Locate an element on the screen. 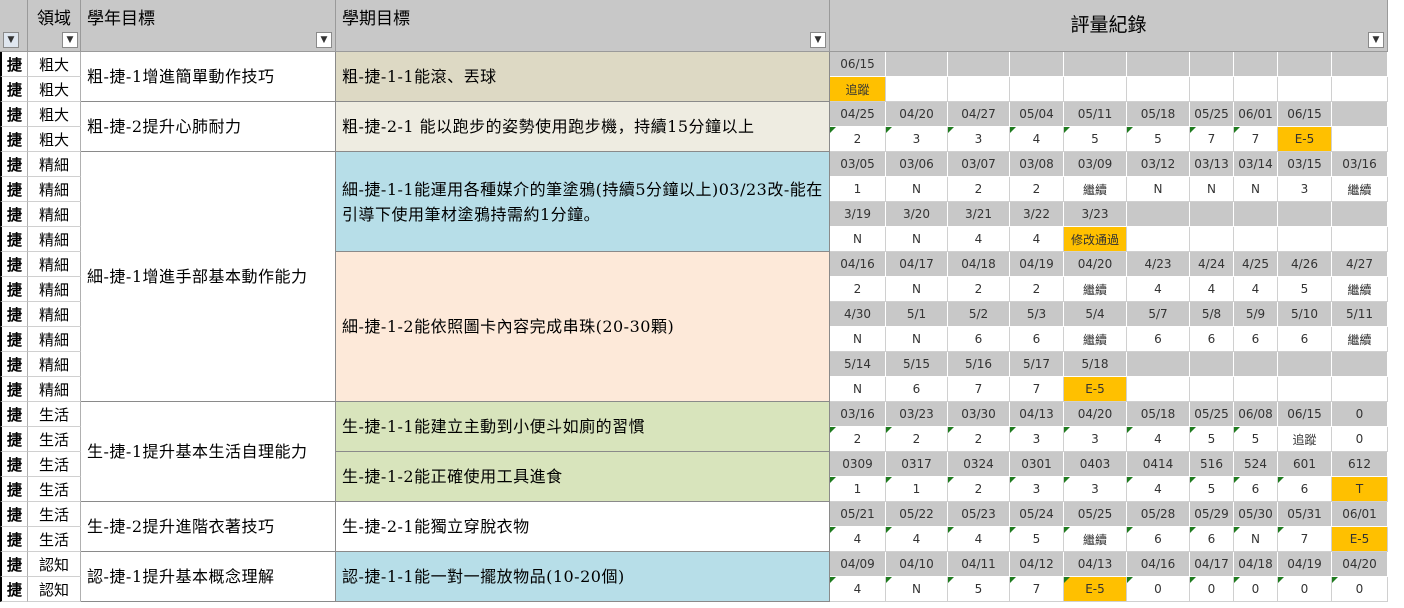  evaluation-date-cell: 05/25 is located at coordinates (1212, 114).